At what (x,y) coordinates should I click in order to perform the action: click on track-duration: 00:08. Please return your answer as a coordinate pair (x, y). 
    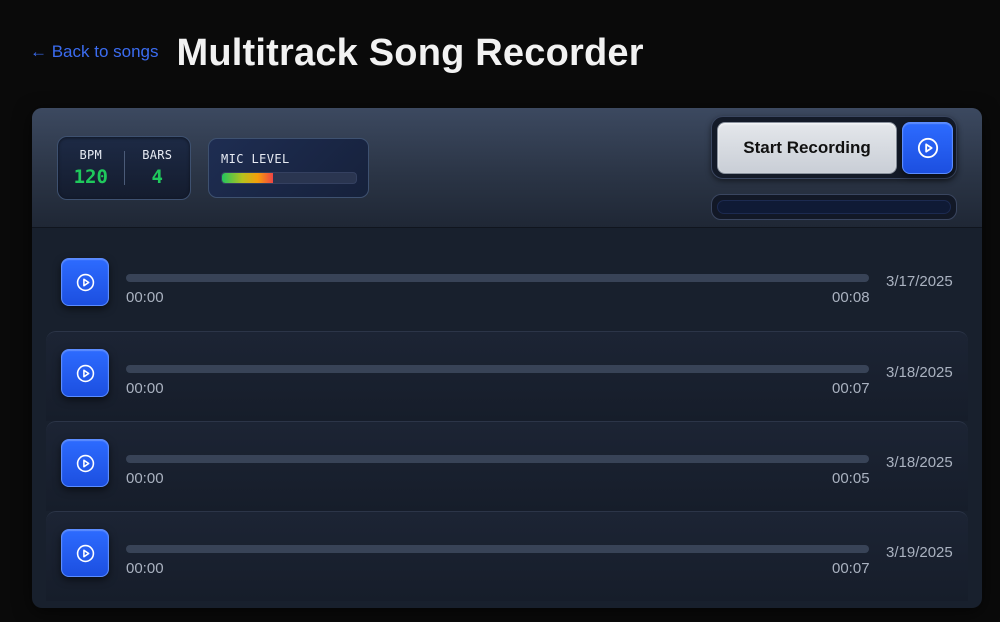
    Looking at the image, I should click on (851, 297).